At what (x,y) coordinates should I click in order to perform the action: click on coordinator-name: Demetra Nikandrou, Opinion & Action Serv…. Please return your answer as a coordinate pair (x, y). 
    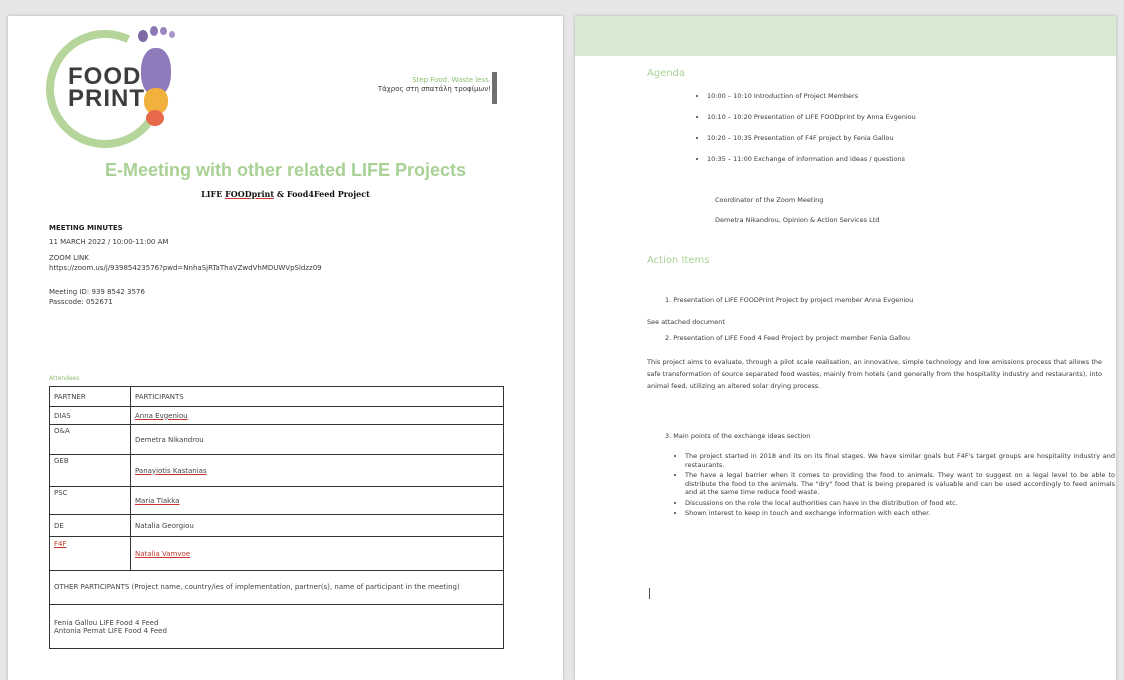
    Looking at the image, I should click on (797, 220).